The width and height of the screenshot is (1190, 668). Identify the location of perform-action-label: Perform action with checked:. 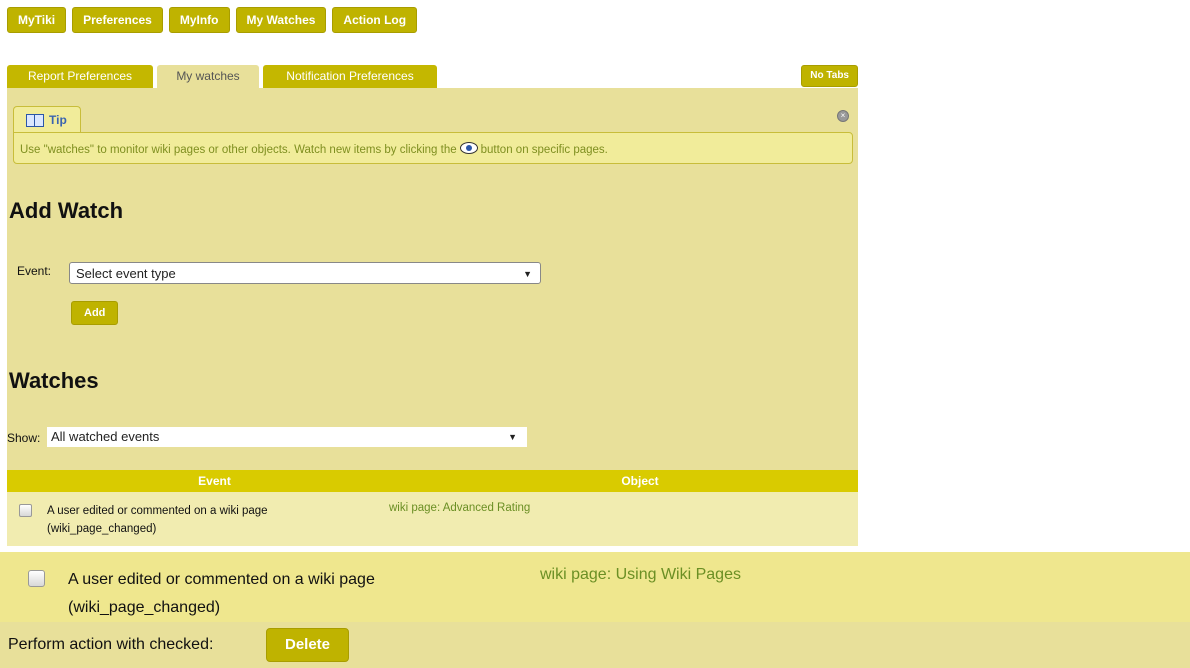
(111, 644).